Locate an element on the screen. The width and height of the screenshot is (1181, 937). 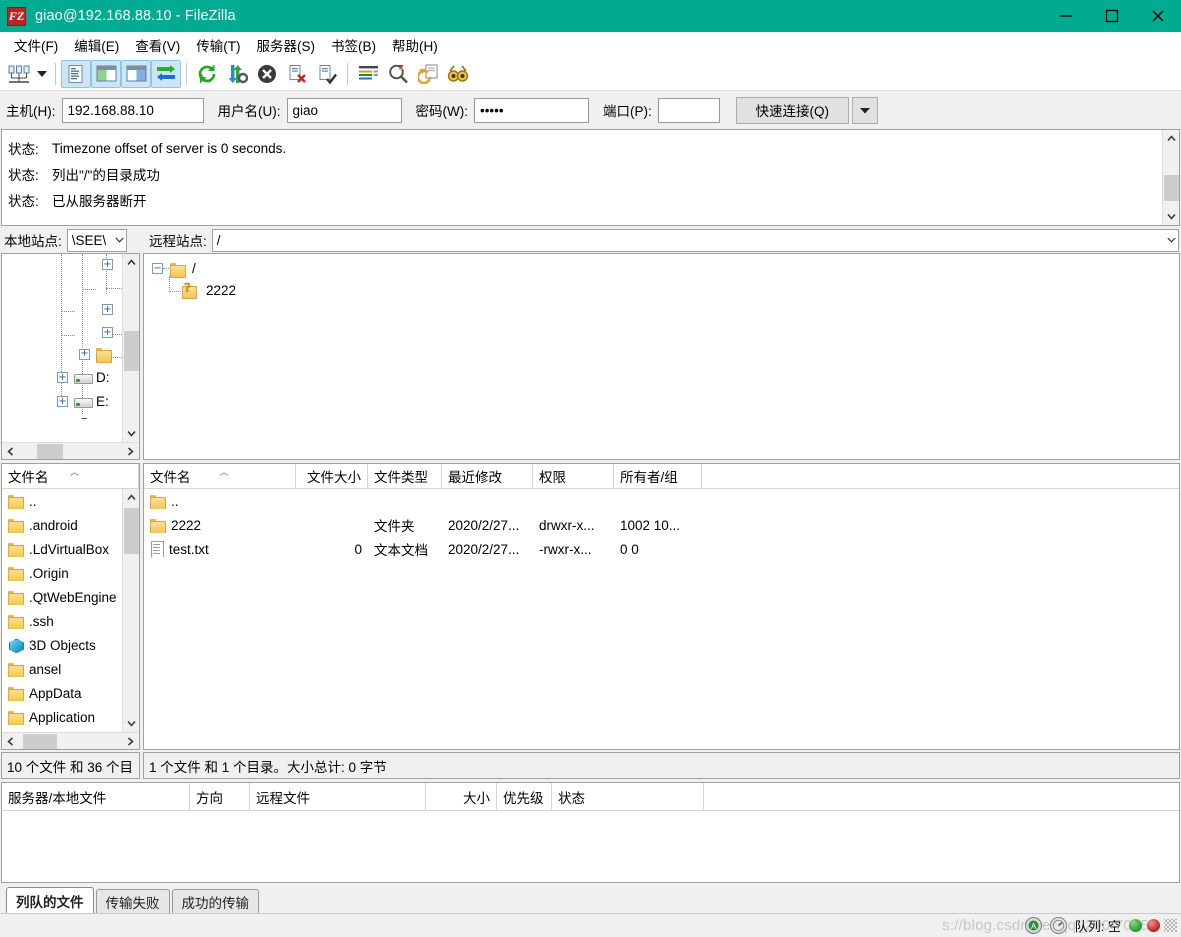
expander-minus-icon: − is located at coordinates (157, 268).